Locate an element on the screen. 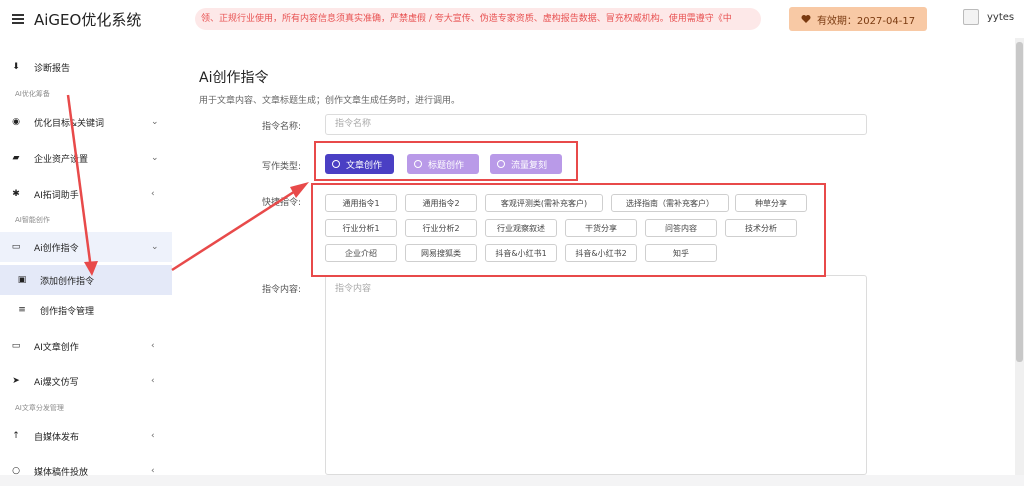 This screenshot has width=1024, height=486. sidebar-item-label: 媒体稿件投放 is located at coordinates (61, 472).